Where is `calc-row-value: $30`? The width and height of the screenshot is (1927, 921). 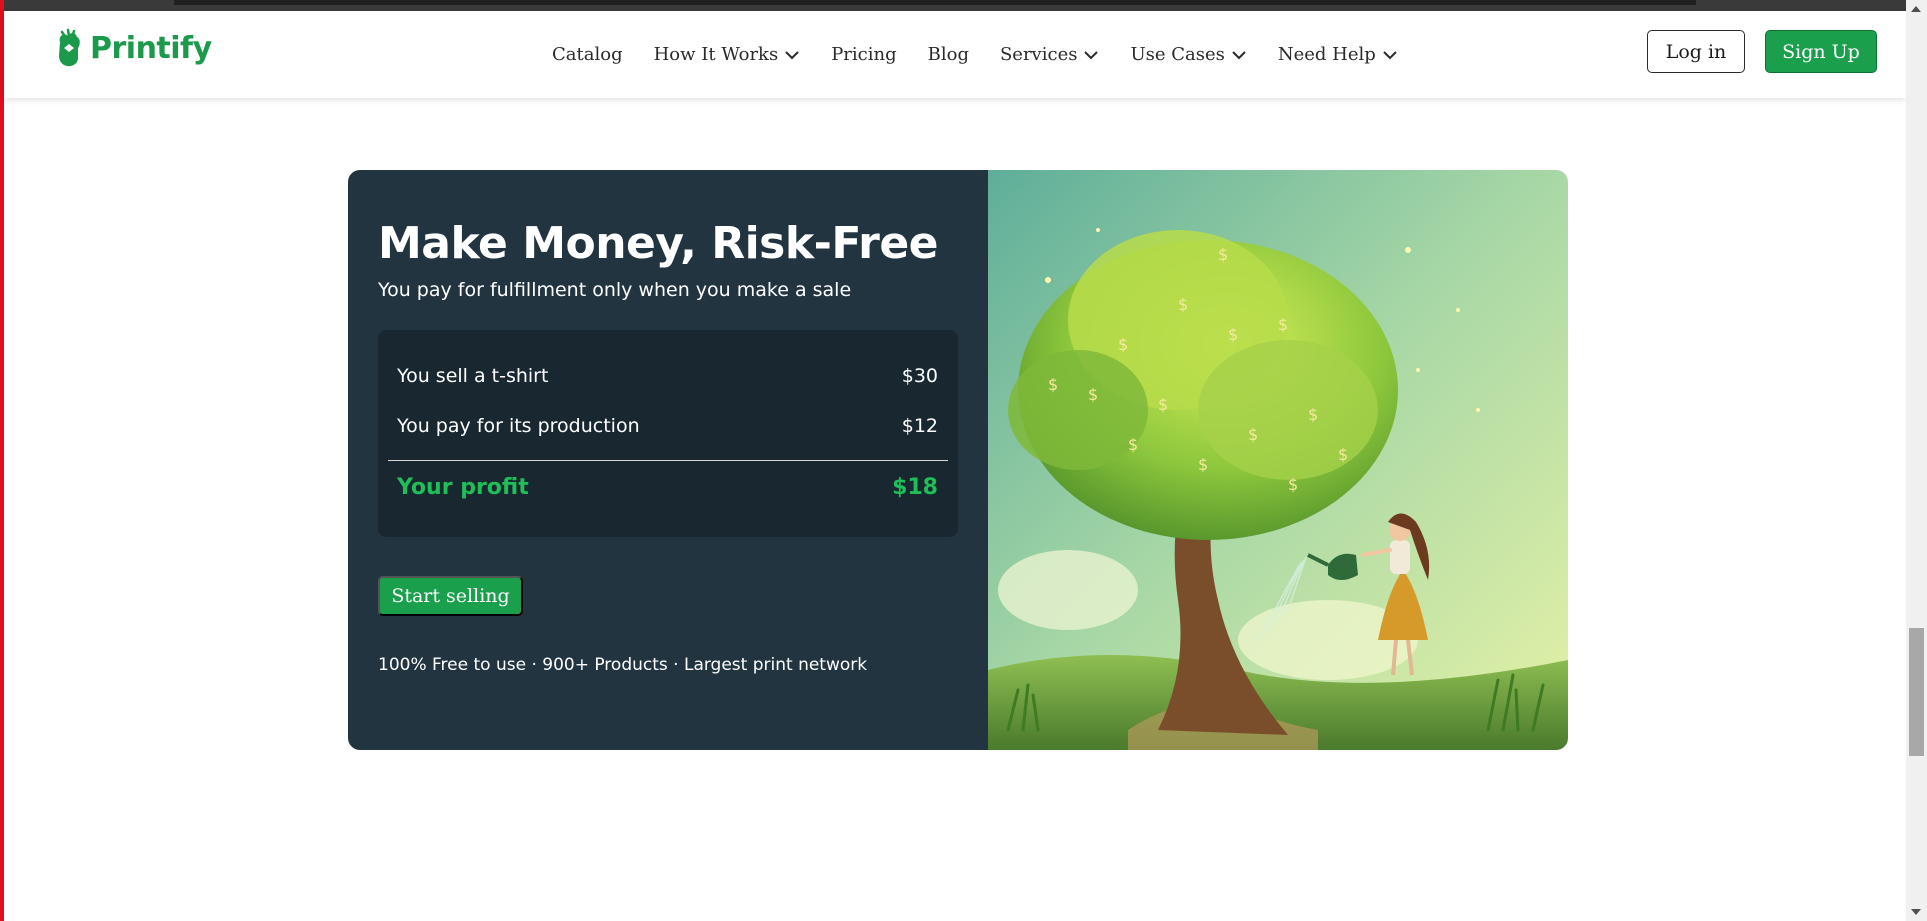 calc-row-value: $30 is located at coordinates (919, 376).